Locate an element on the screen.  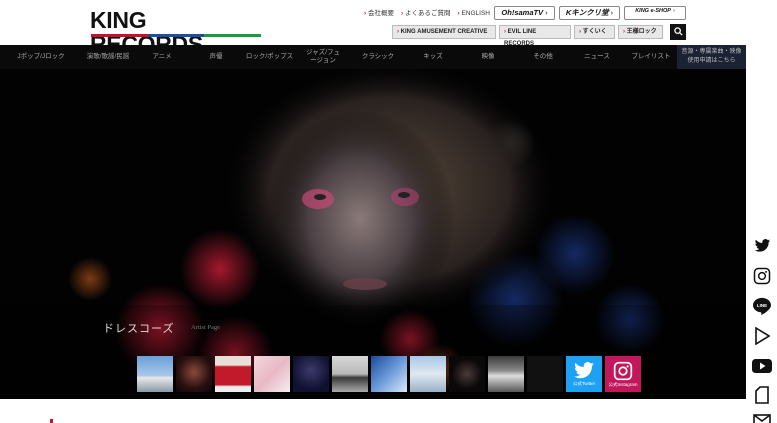
link-evil-line: EVIL LINE RECORDS is located at coordinates (535, 36).